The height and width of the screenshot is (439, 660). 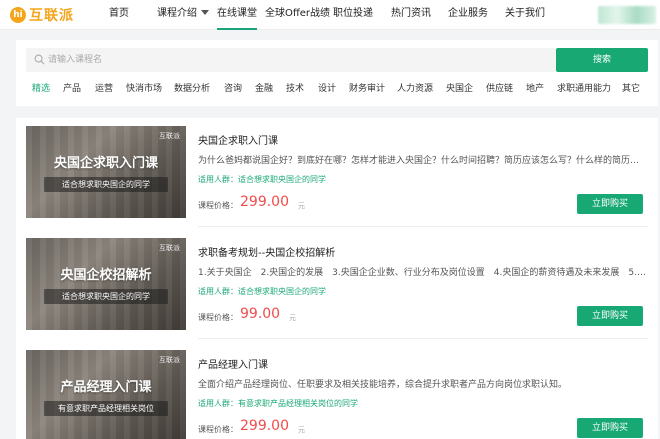 What do you see at coordinates (144, 87) in the screenshot?
I see `category-tab-fmcg: 快消市场` at bounding box center [144, 87].